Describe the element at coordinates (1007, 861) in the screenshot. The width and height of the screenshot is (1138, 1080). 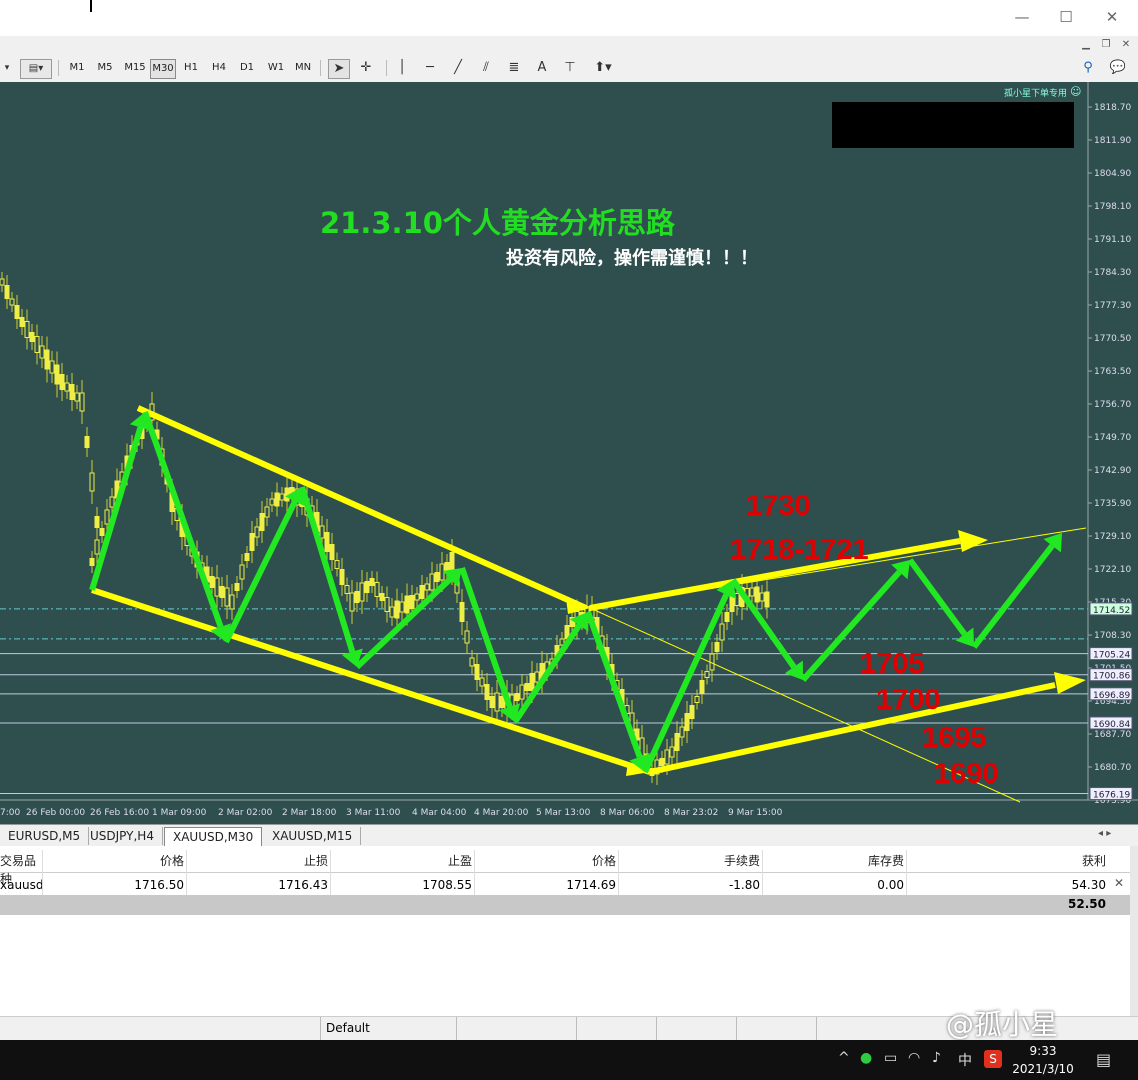
I see `column-header: 获利` at that location.